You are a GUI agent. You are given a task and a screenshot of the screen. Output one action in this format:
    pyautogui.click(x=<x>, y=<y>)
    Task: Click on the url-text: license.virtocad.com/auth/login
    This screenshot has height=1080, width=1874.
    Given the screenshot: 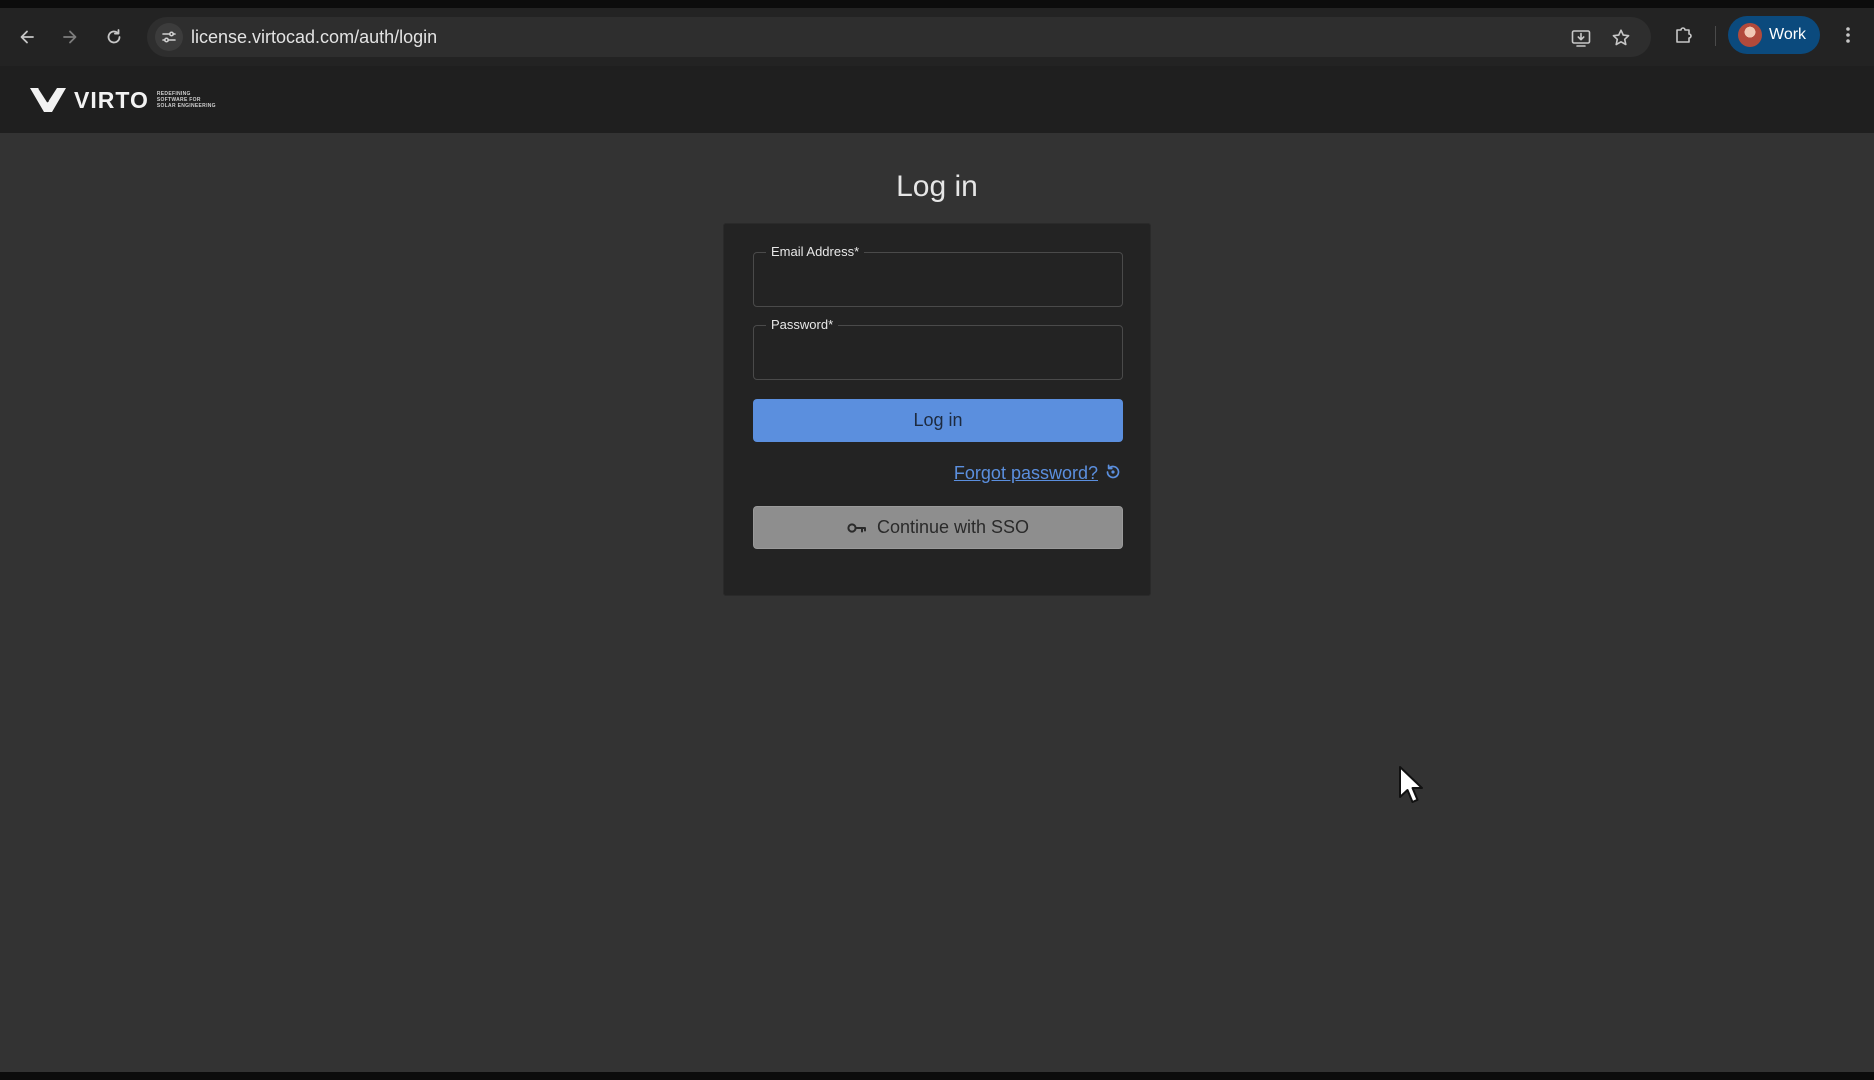 What is the action you would take?
    pyautogui.click(x=314, y=37)
    